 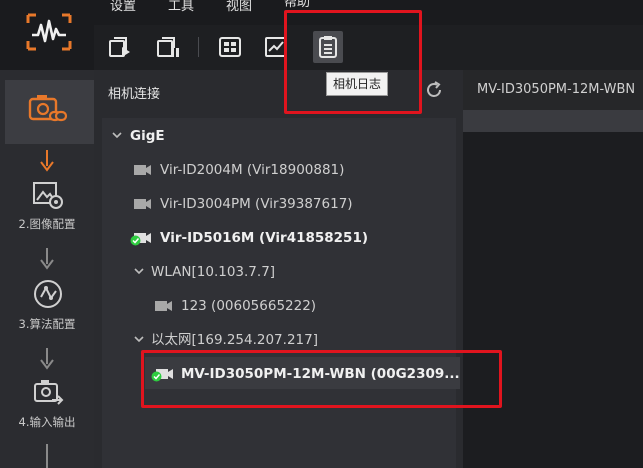 I want to click on grid-view-button, so click(x=230, y=47).